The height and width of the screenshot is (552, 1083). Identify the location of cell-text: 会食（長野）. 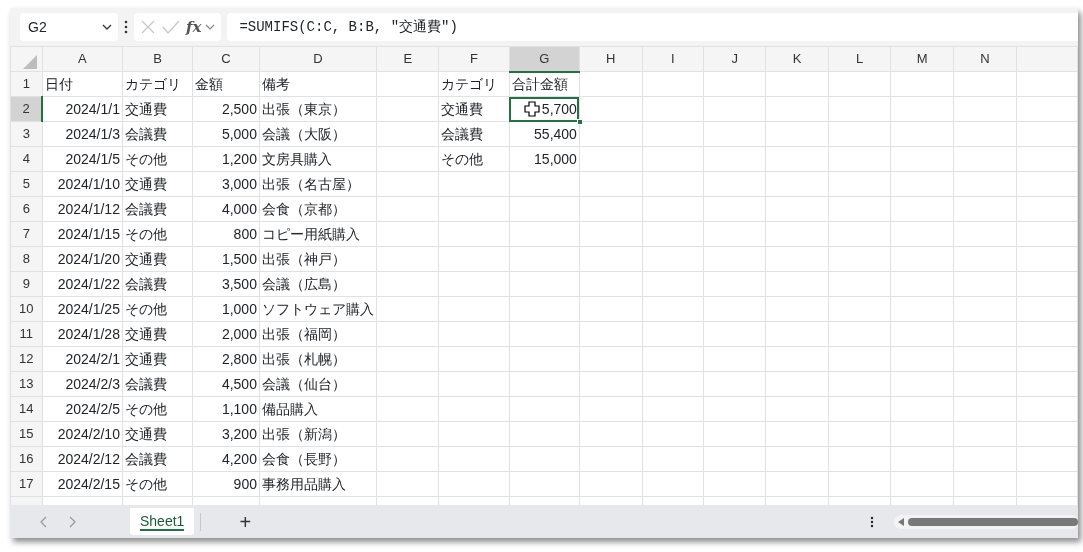
(303, 458).